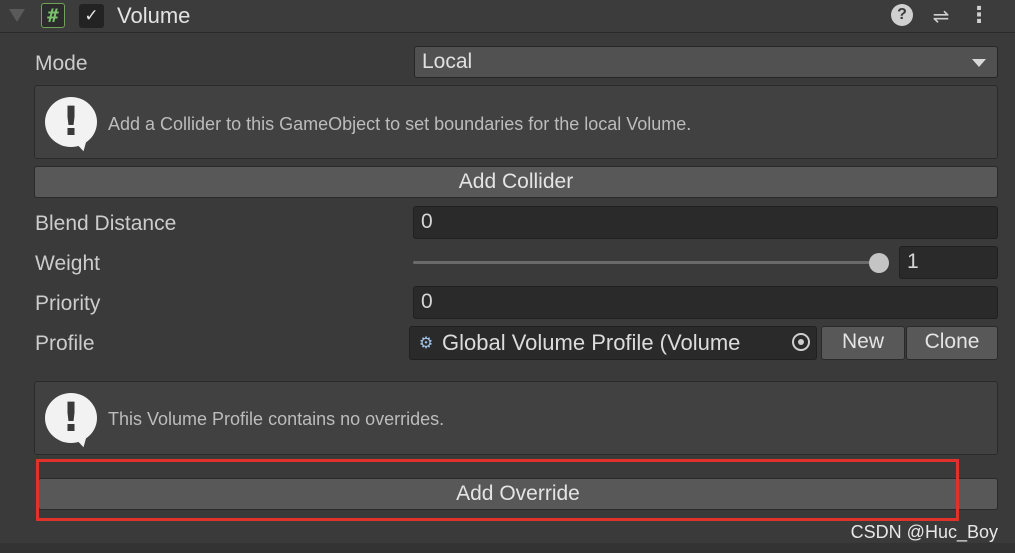 This screenshot has height=553, width=1015. Describe the element at coordinates (979, 16) in the screenshot. I see `context-menu-icon: ⋮` at that location.